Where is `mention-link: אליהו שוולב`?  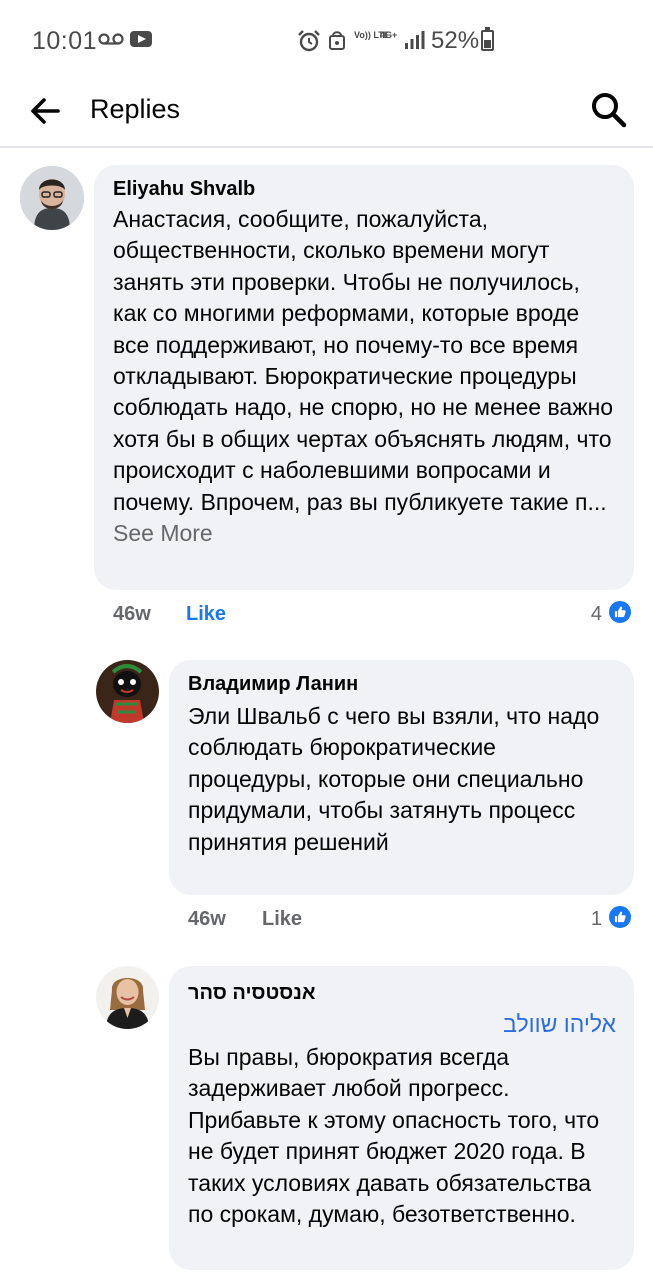 mention-link: אליהו שוולב is located at coordinates (552, 1024).